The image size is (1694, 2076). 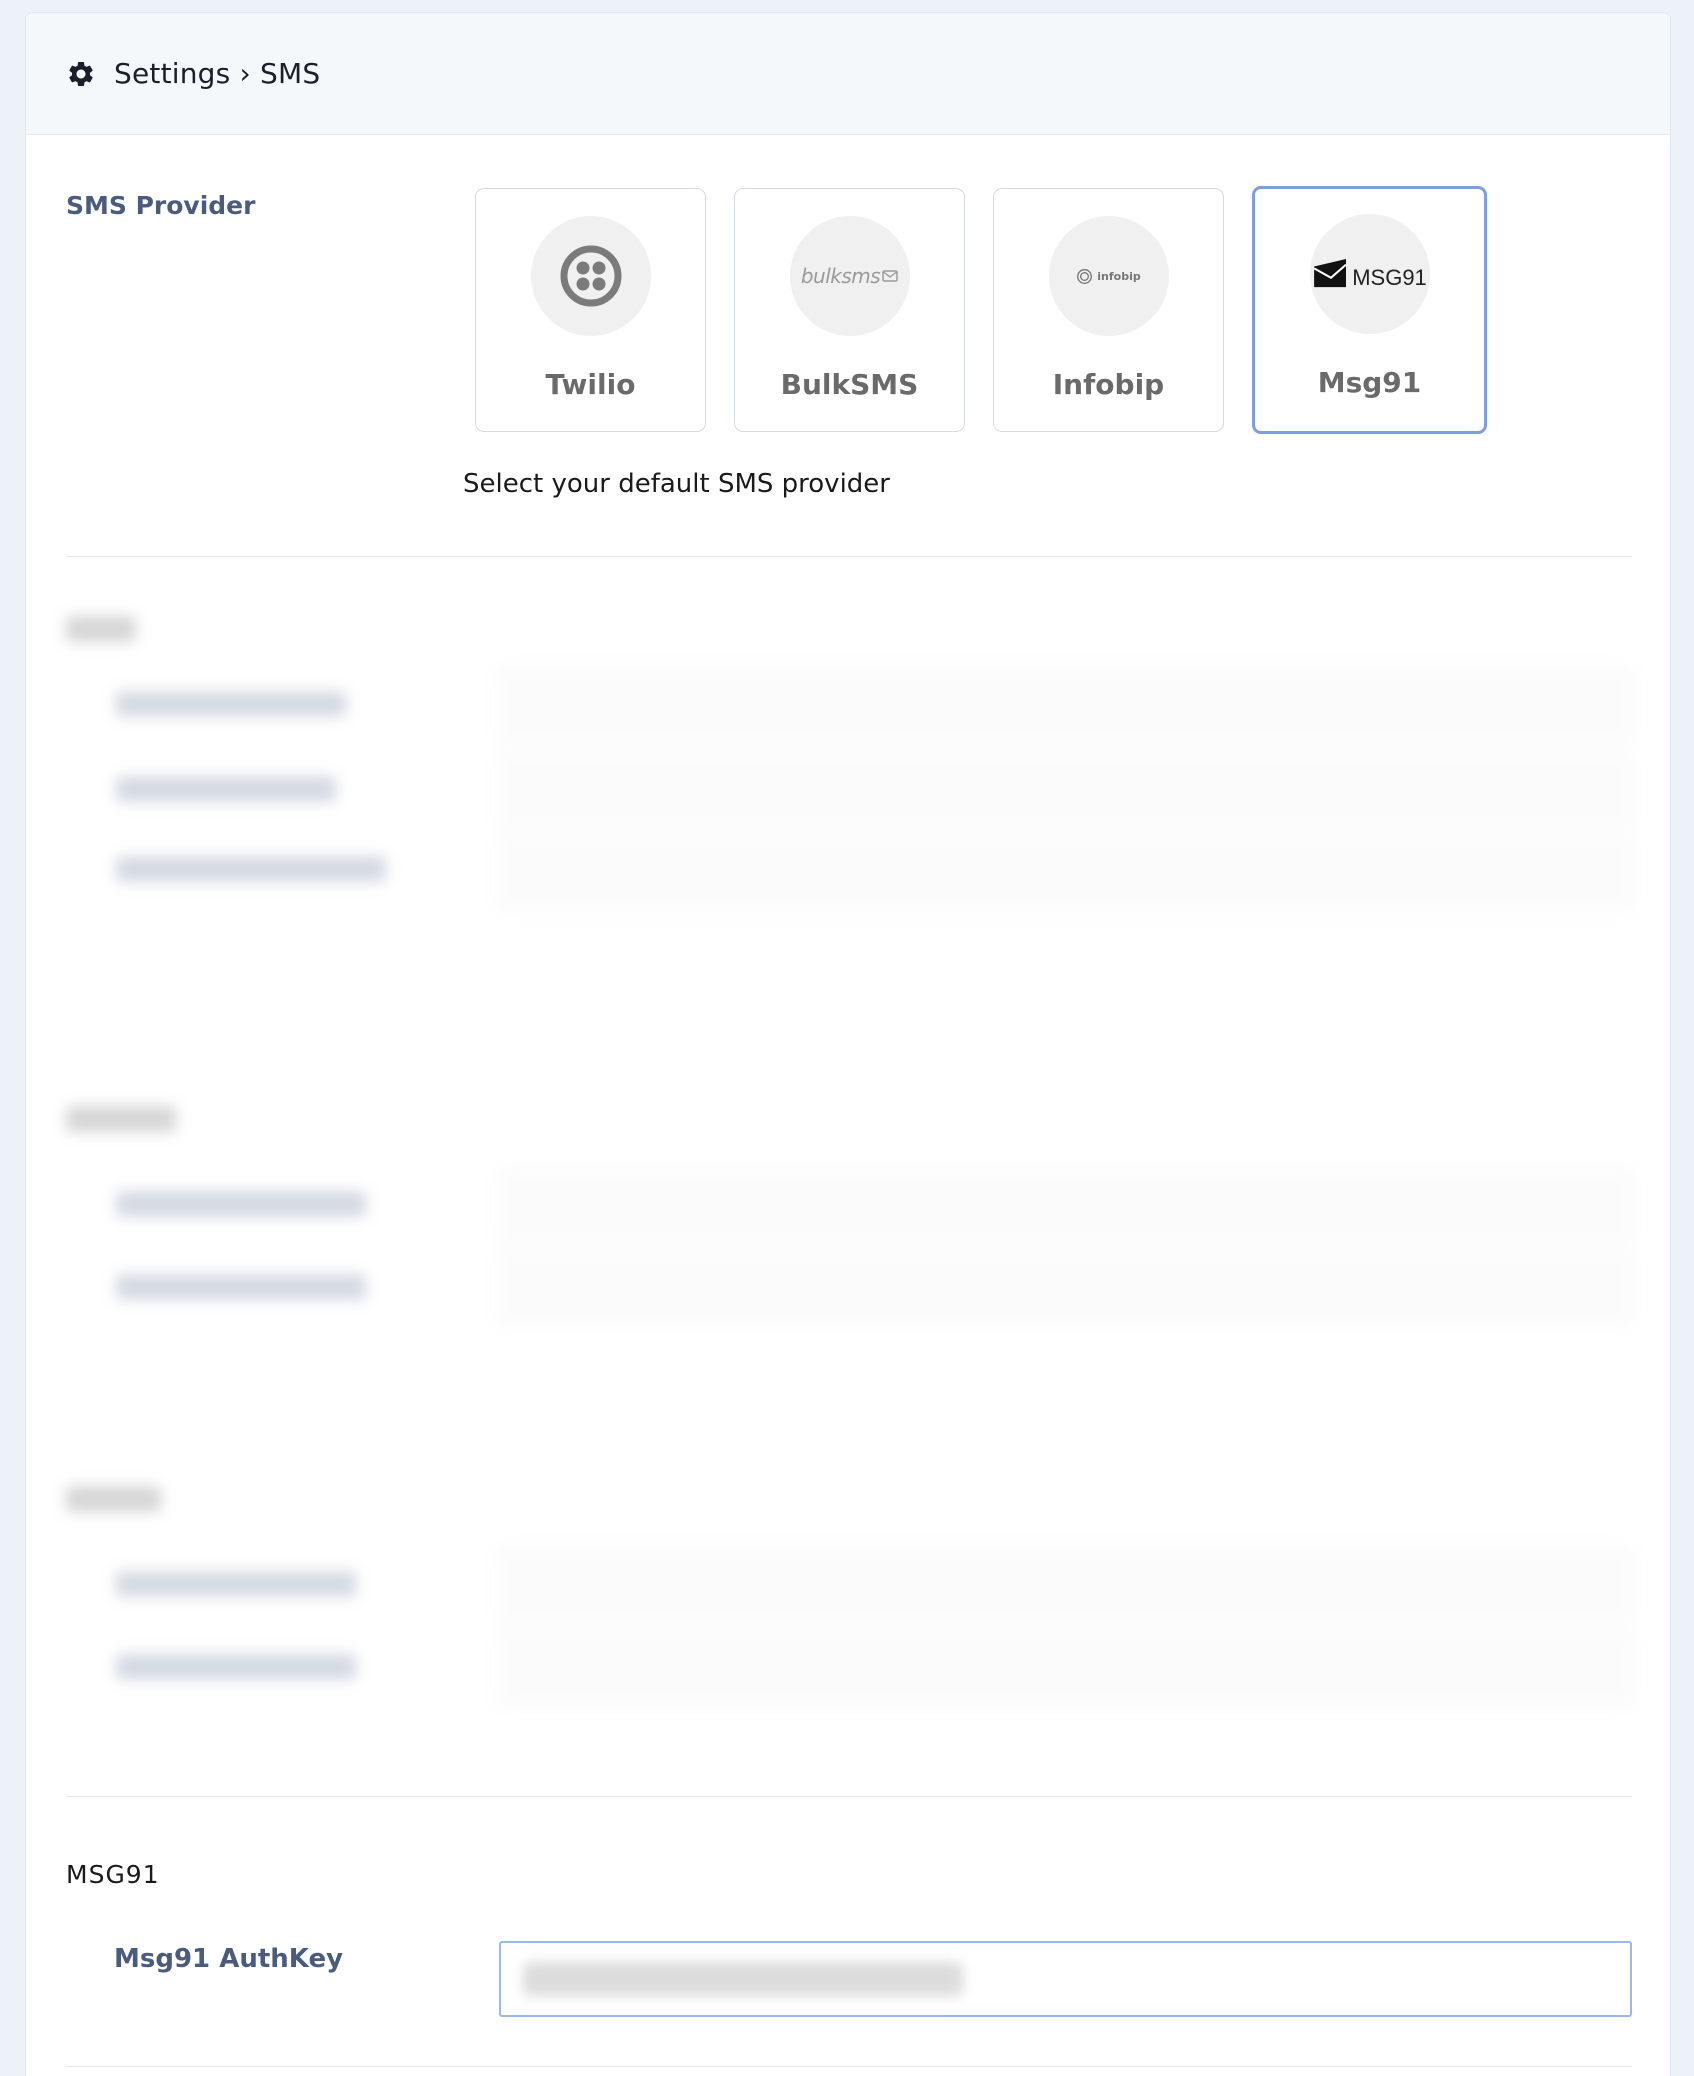 I want to click on provider-name: BulkSMS, so click(x=849, y=384).